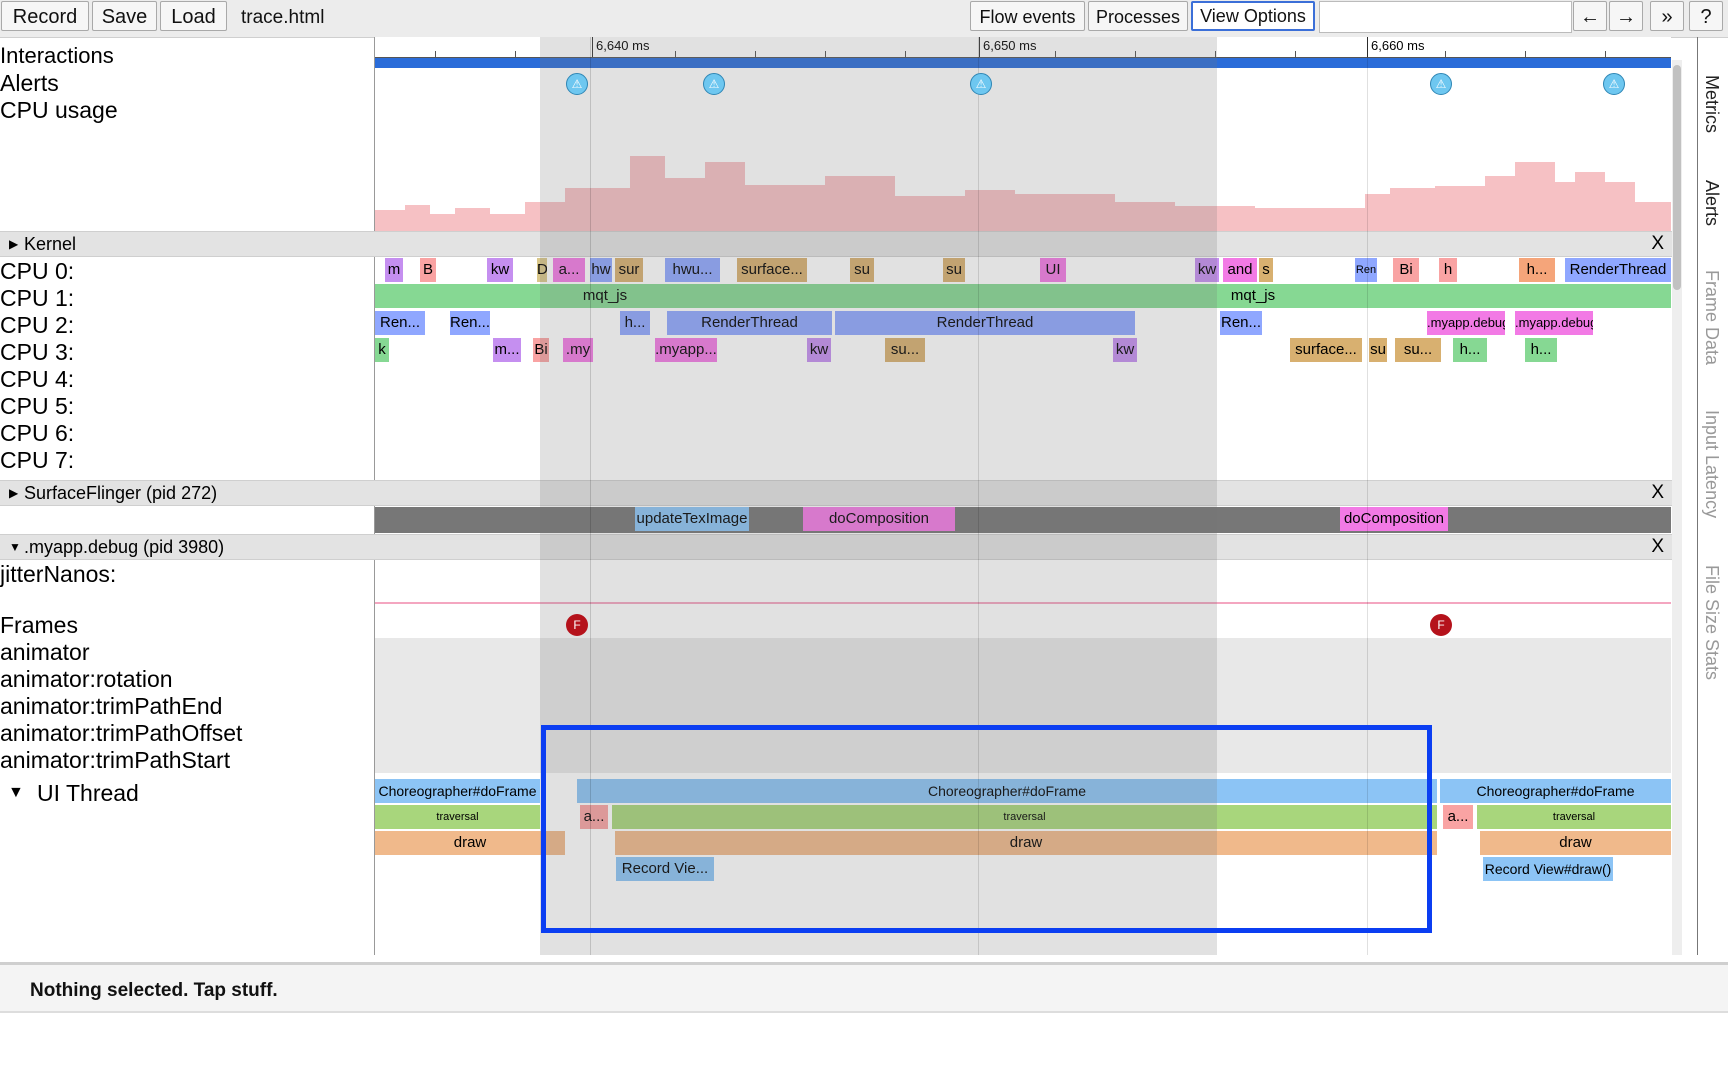 This screenshot has height=1080, width=1728. Describe the element at coordinates (15, 547) in the screenshot. I see `collapse-triangle-icon: ▼` at that location.